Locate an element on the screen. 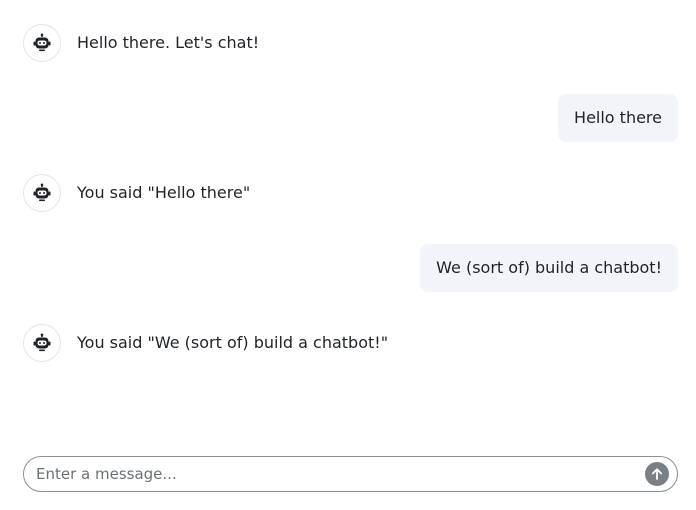 This screenshot has width=696, height=510. arrow-up-icon is located at coordinates (657, 474).